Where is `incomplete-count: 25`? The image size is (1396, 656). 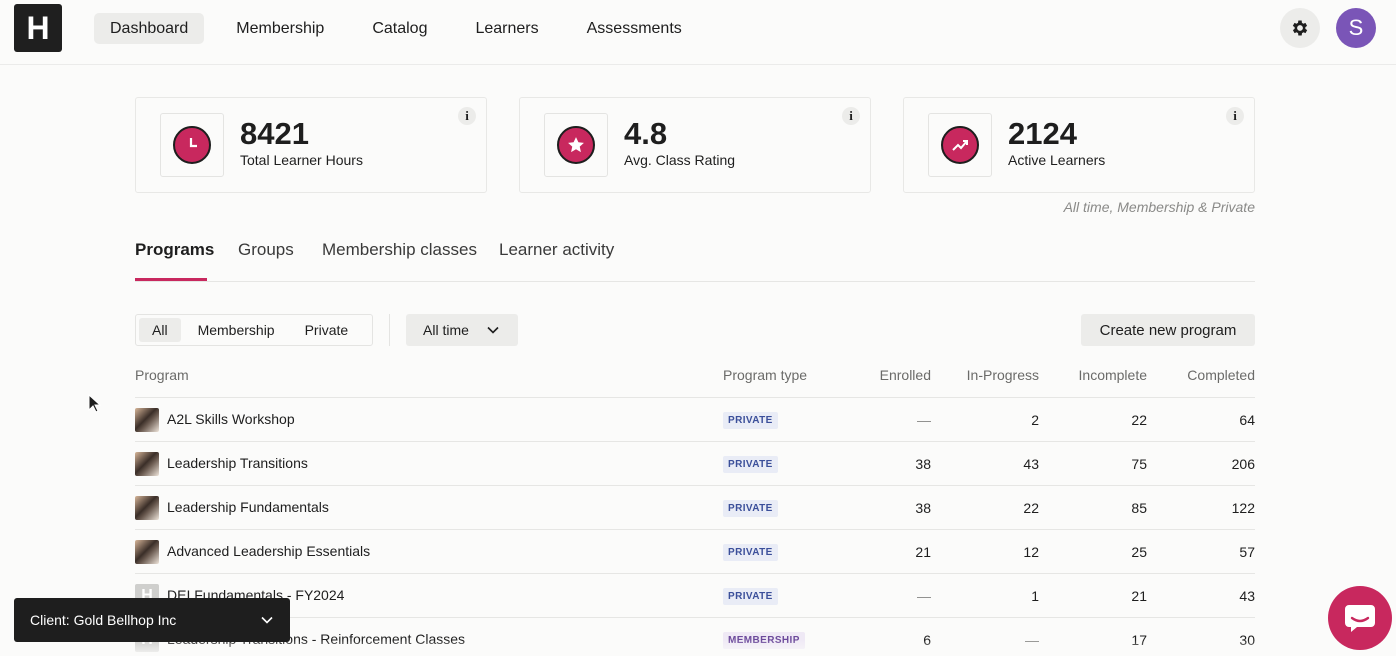
incomplete-count: 25 is located at coordinates (1139, 552).